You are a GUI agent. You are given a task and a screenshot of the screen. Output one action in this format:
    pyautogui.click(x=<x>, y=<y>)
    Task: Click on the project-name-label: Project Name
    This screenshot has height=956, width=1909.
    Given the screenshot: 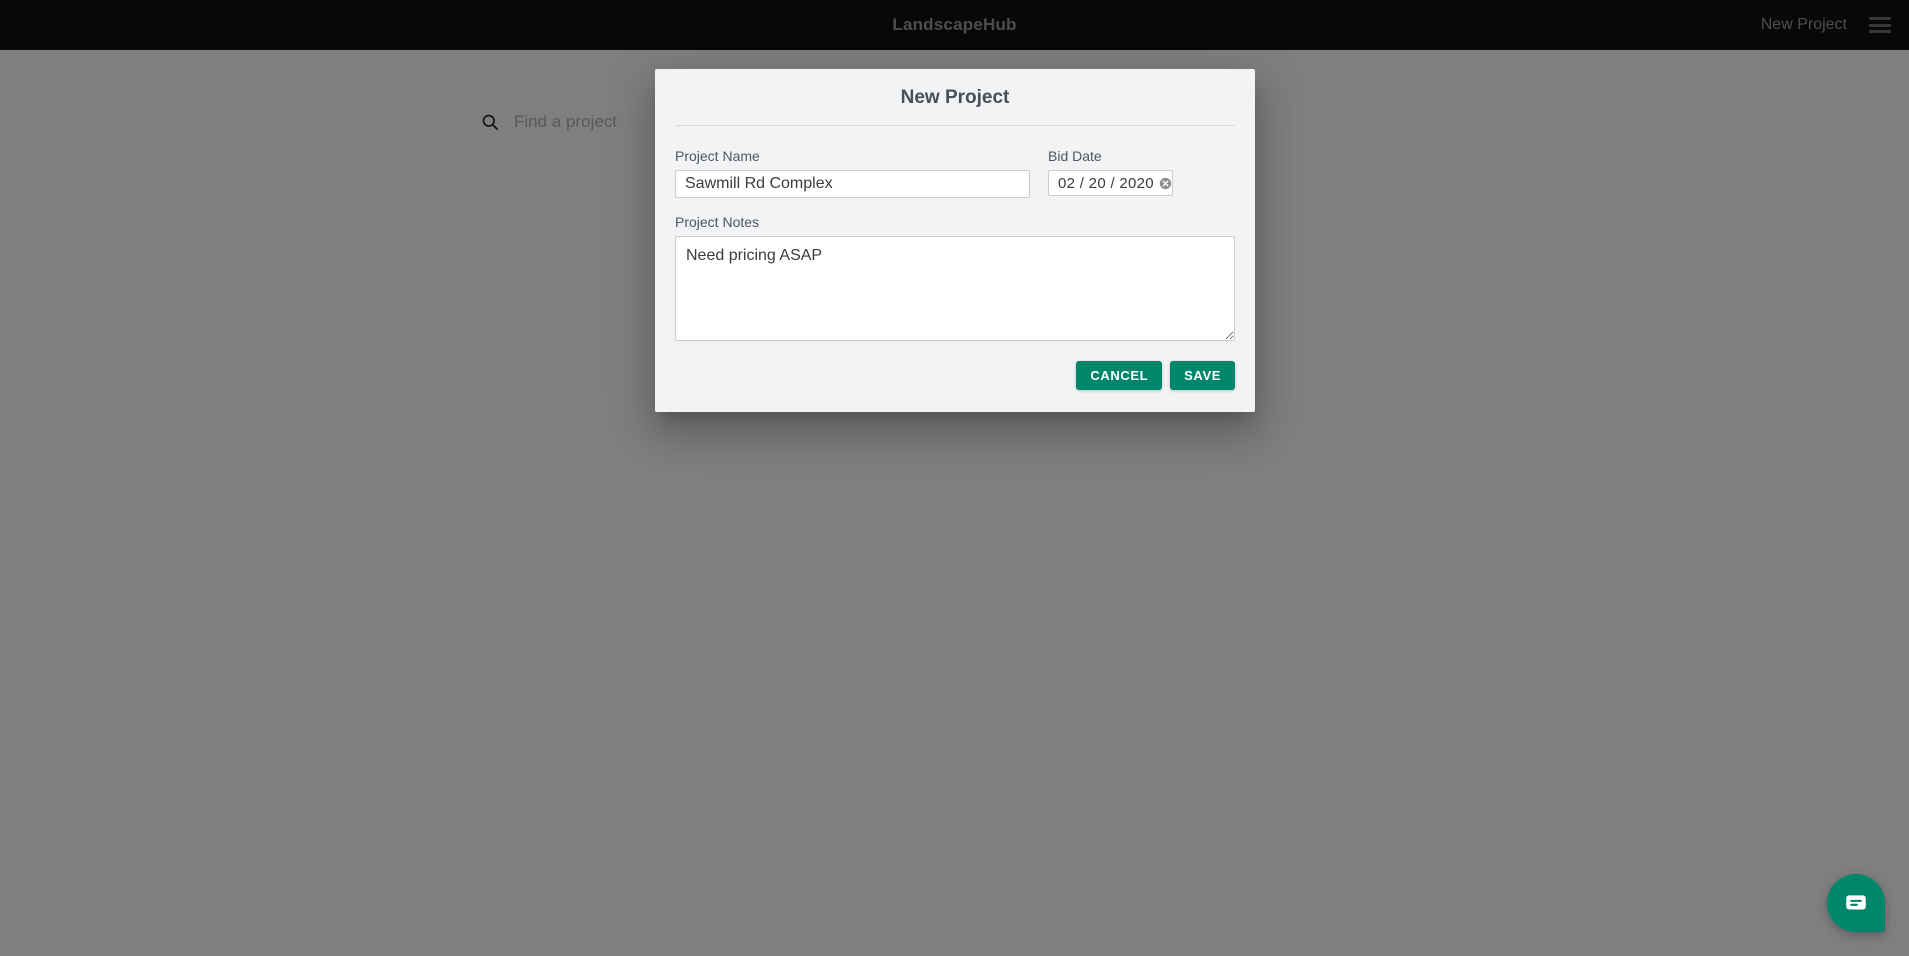 What is the action you would take?
    pyautogui.click(x=717, y=156)
    